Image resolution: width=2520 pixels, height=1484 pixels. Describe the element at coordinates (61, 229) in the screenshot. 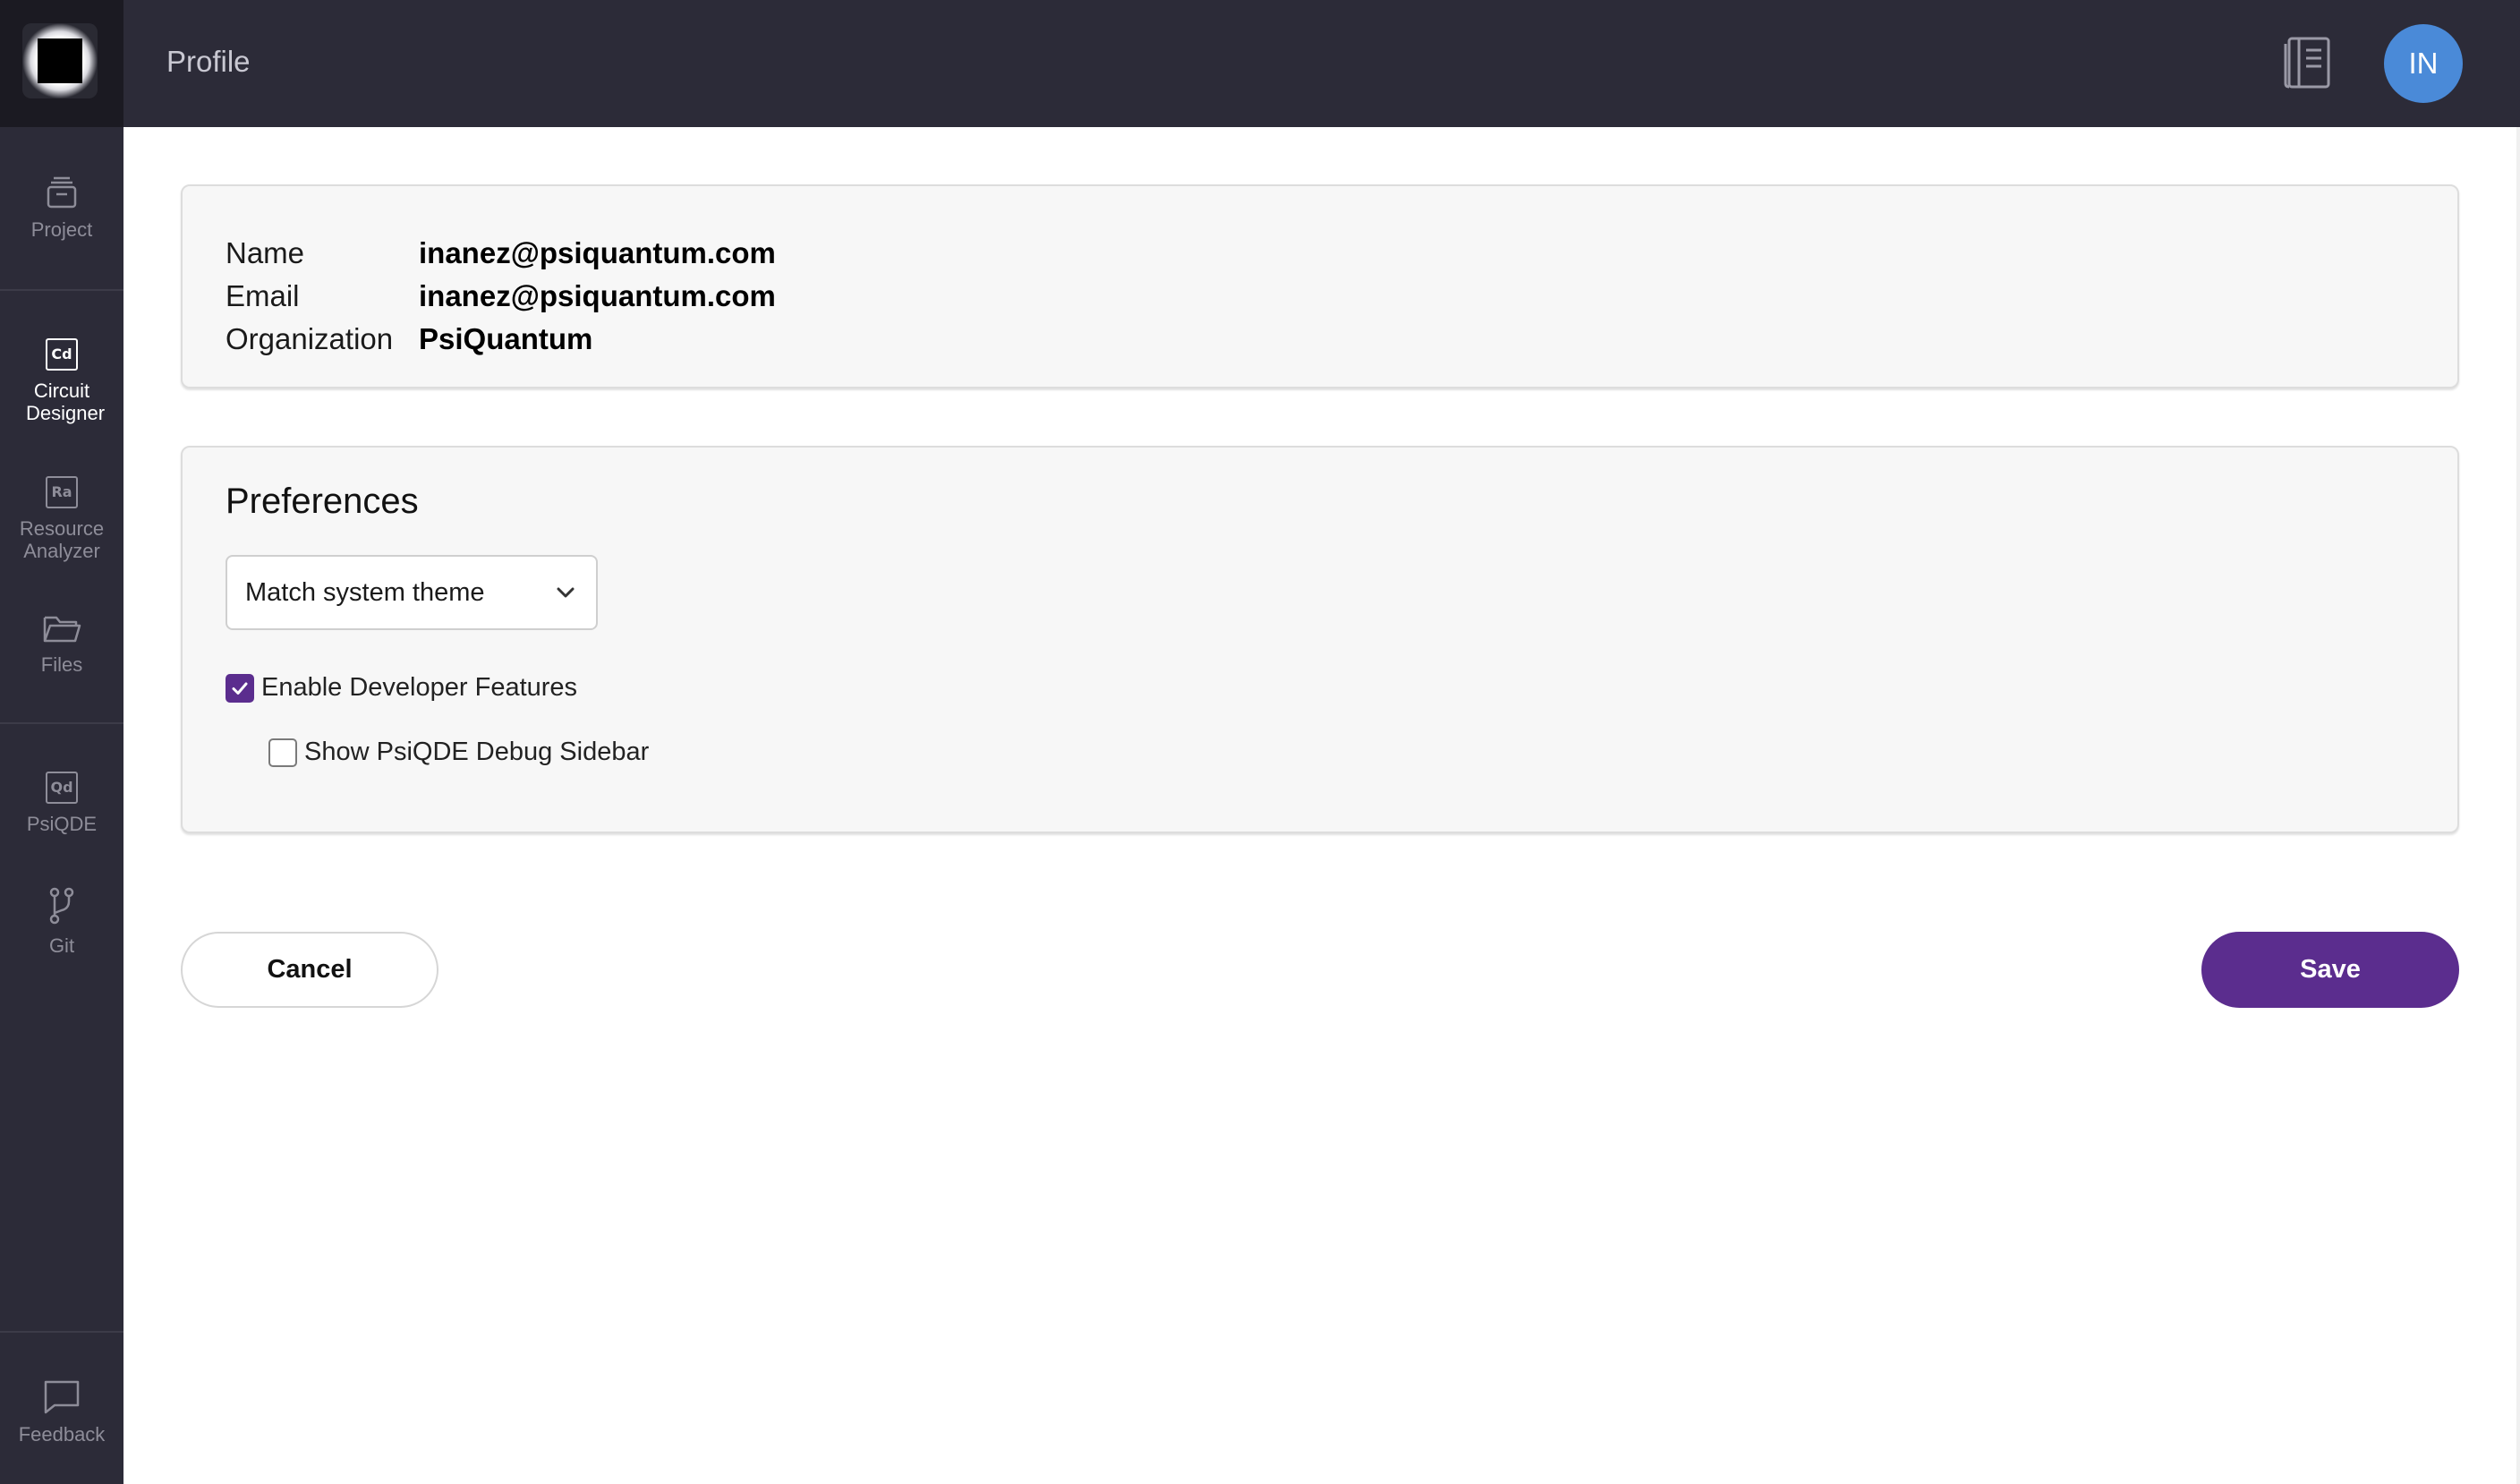

I see `sidebar-item-label: Project` at that location.